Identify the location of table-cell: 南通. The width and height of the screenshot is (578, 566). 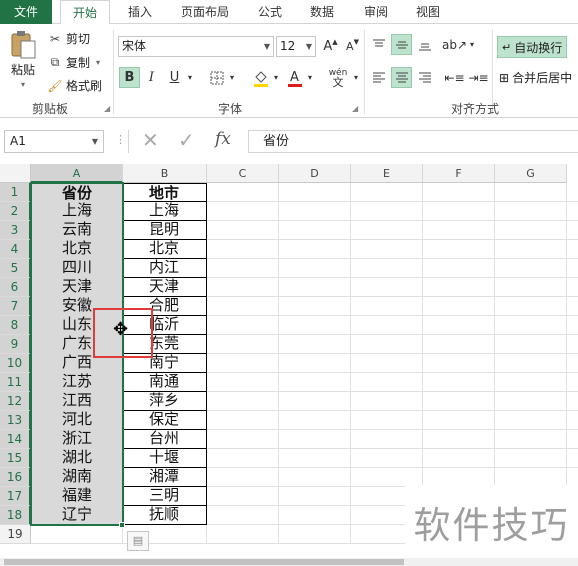
(164, 382).